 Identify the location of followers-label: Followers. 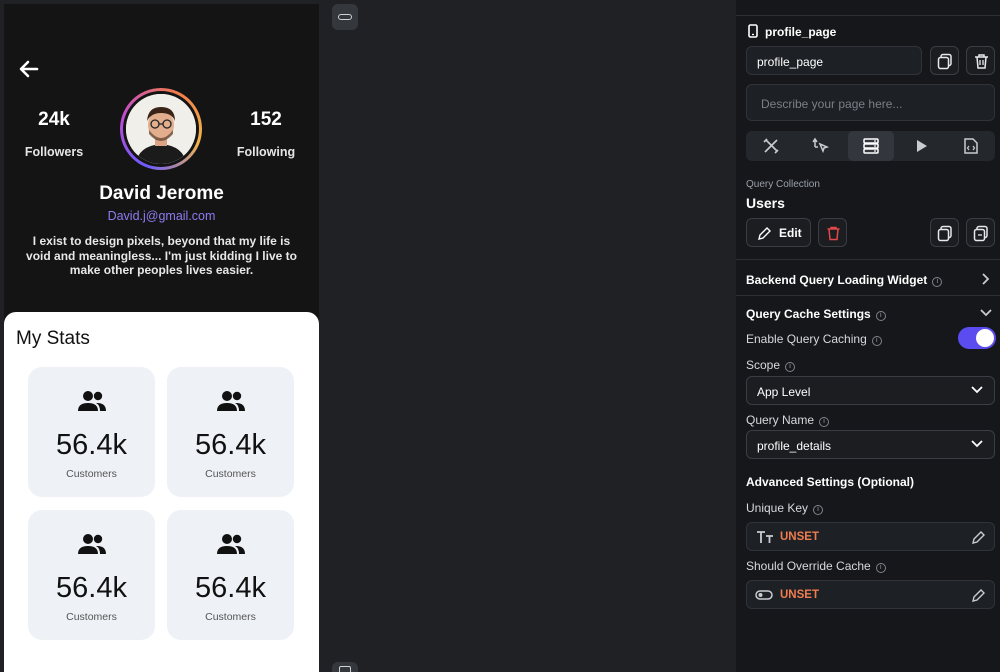
(54, 152).